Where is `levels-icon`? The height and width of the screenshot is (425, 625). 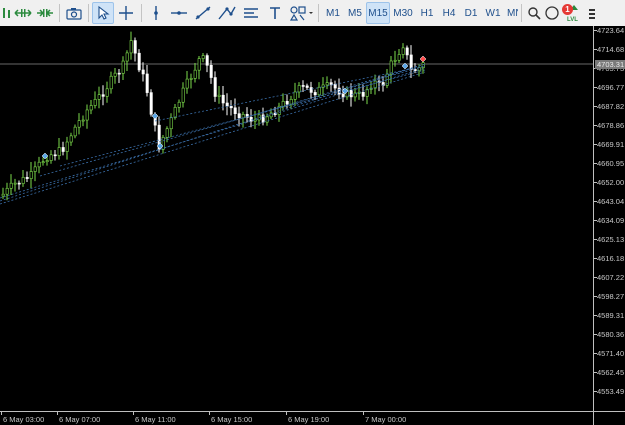
levels-icon is located at coordinates (592, 14).